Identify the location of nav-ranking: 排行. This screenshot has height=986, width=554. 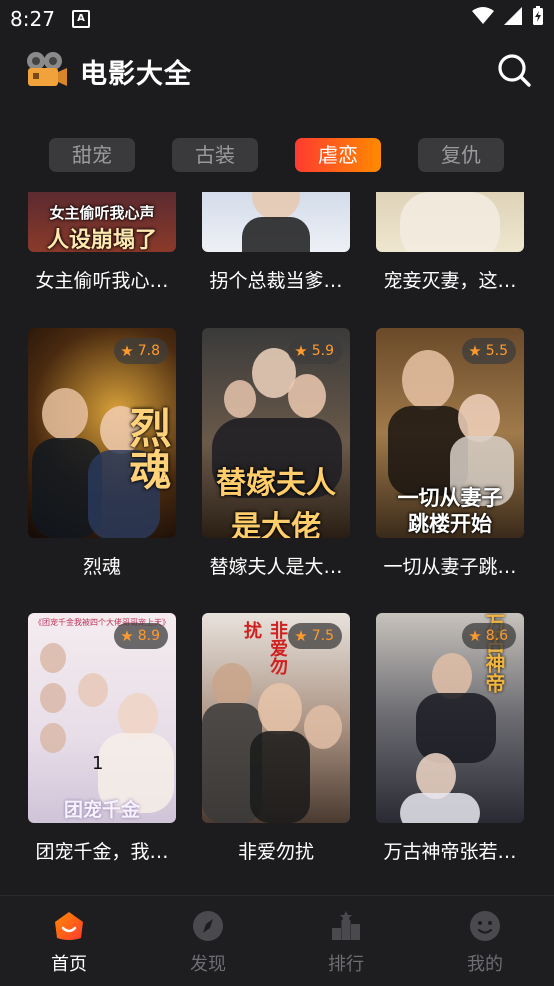
(346, 943).